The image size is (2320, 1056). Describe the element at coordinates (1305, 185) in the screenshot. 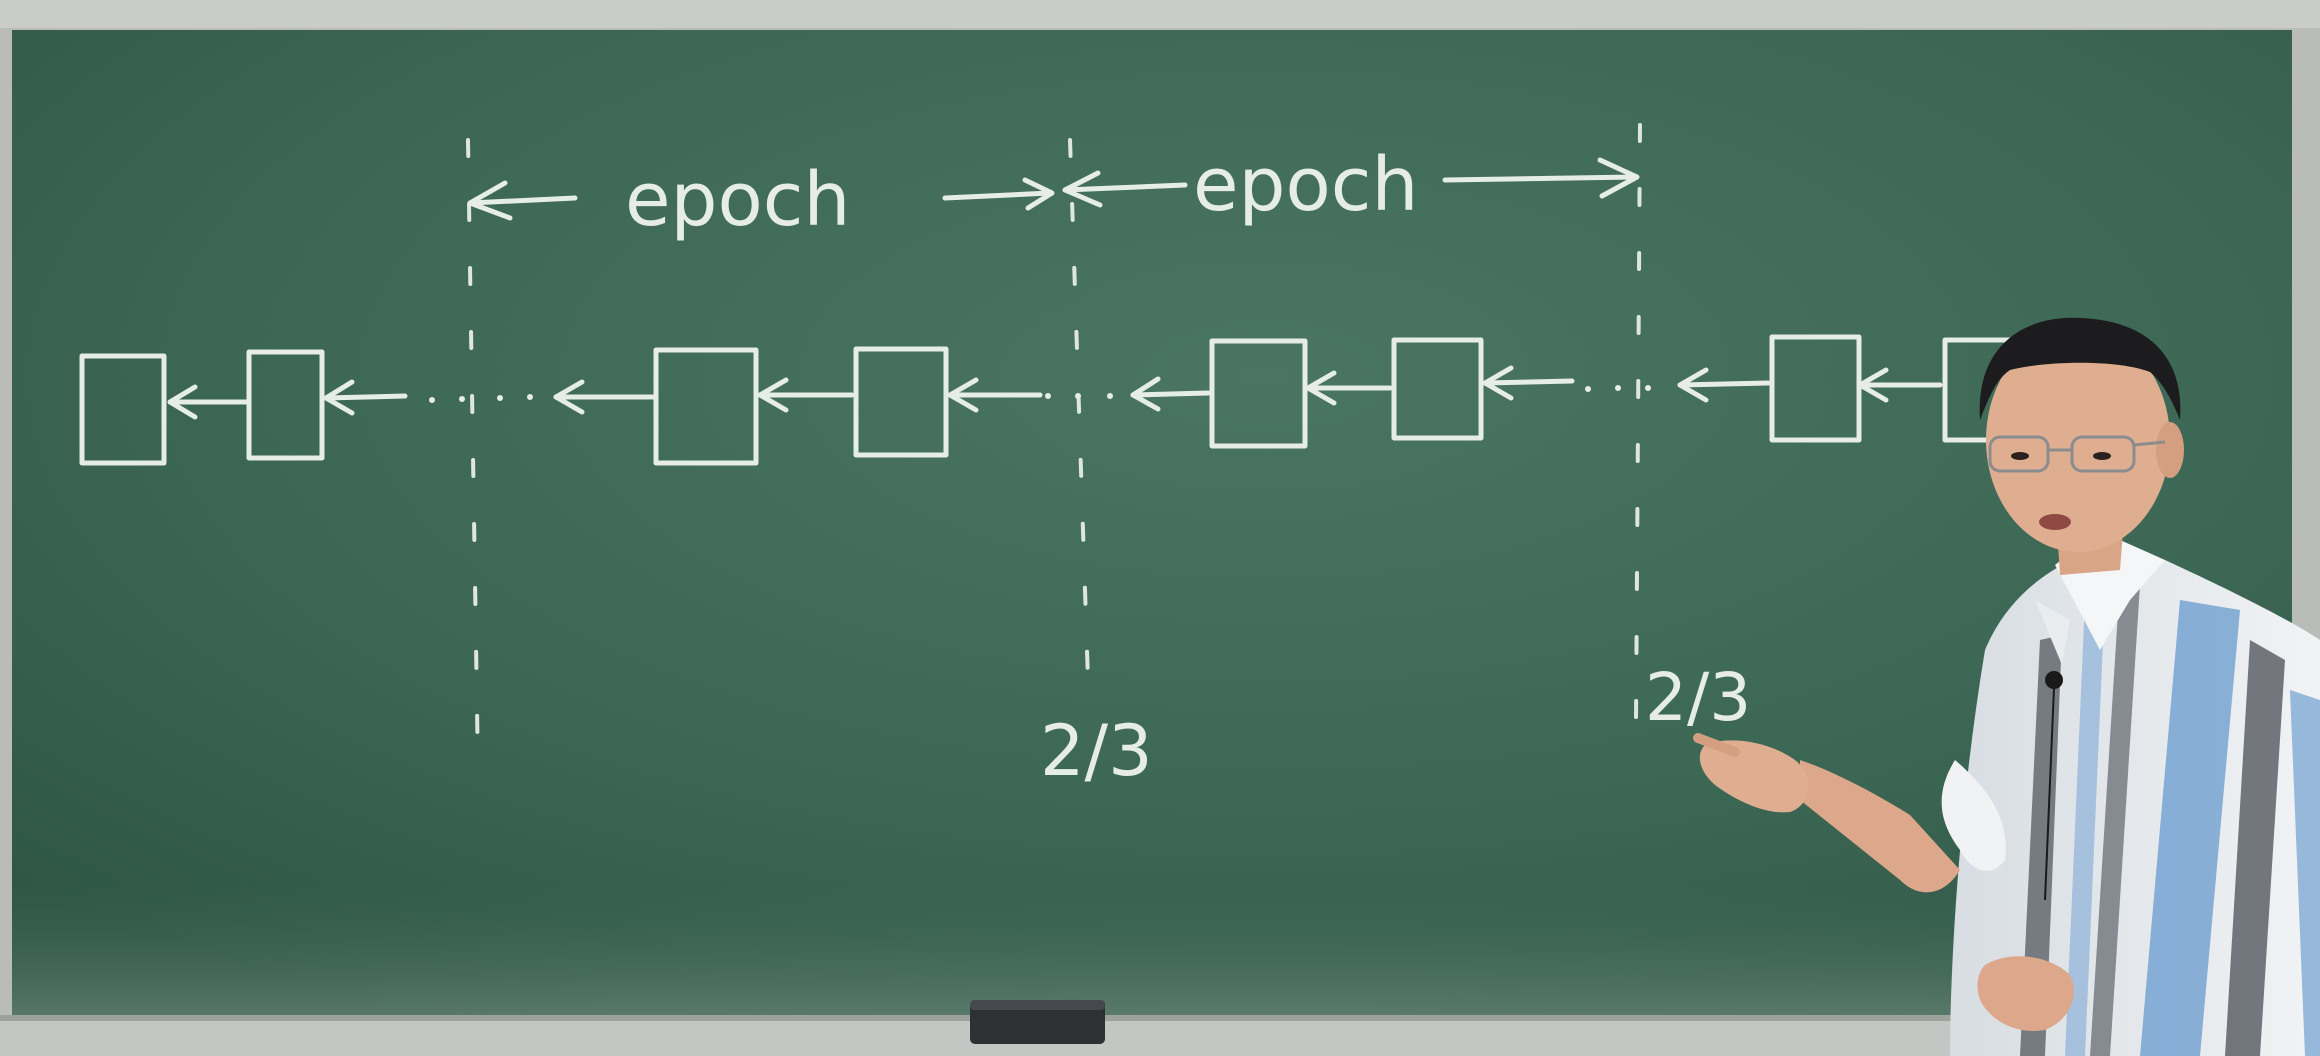

I see `epoch-label-right: epoch` at that location.